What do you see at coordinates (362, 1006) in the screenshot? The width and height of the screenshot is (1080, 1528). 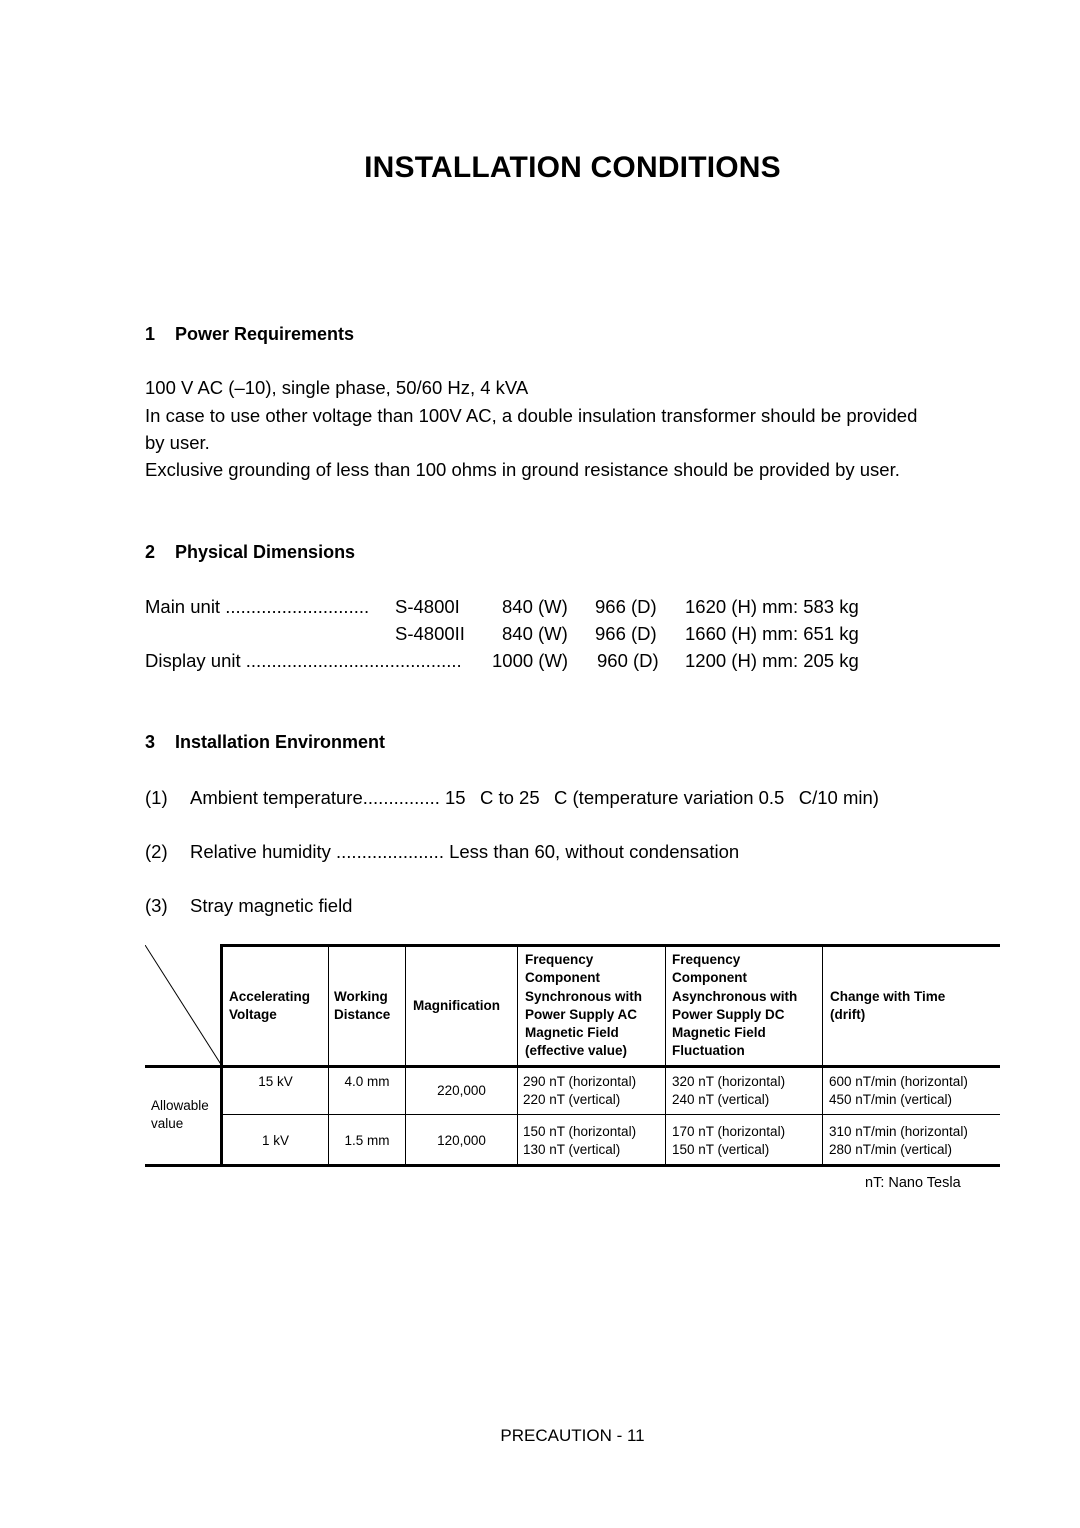 I see `header-working-distance: Working Distance` at bounding box center [362, 1006].